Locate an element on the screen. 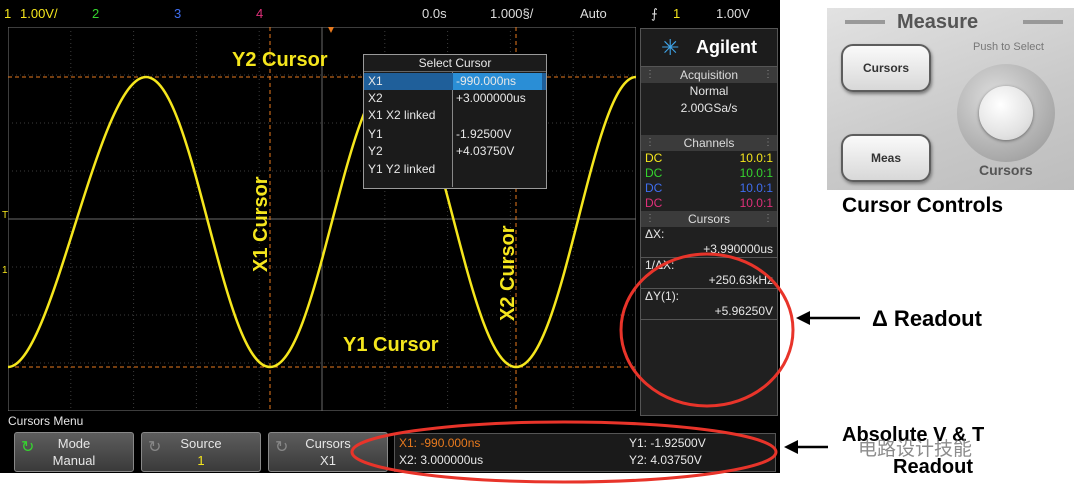 This screenshot has width=1080, height=490. delta-arrow-head is located at coordinates (803, 318).